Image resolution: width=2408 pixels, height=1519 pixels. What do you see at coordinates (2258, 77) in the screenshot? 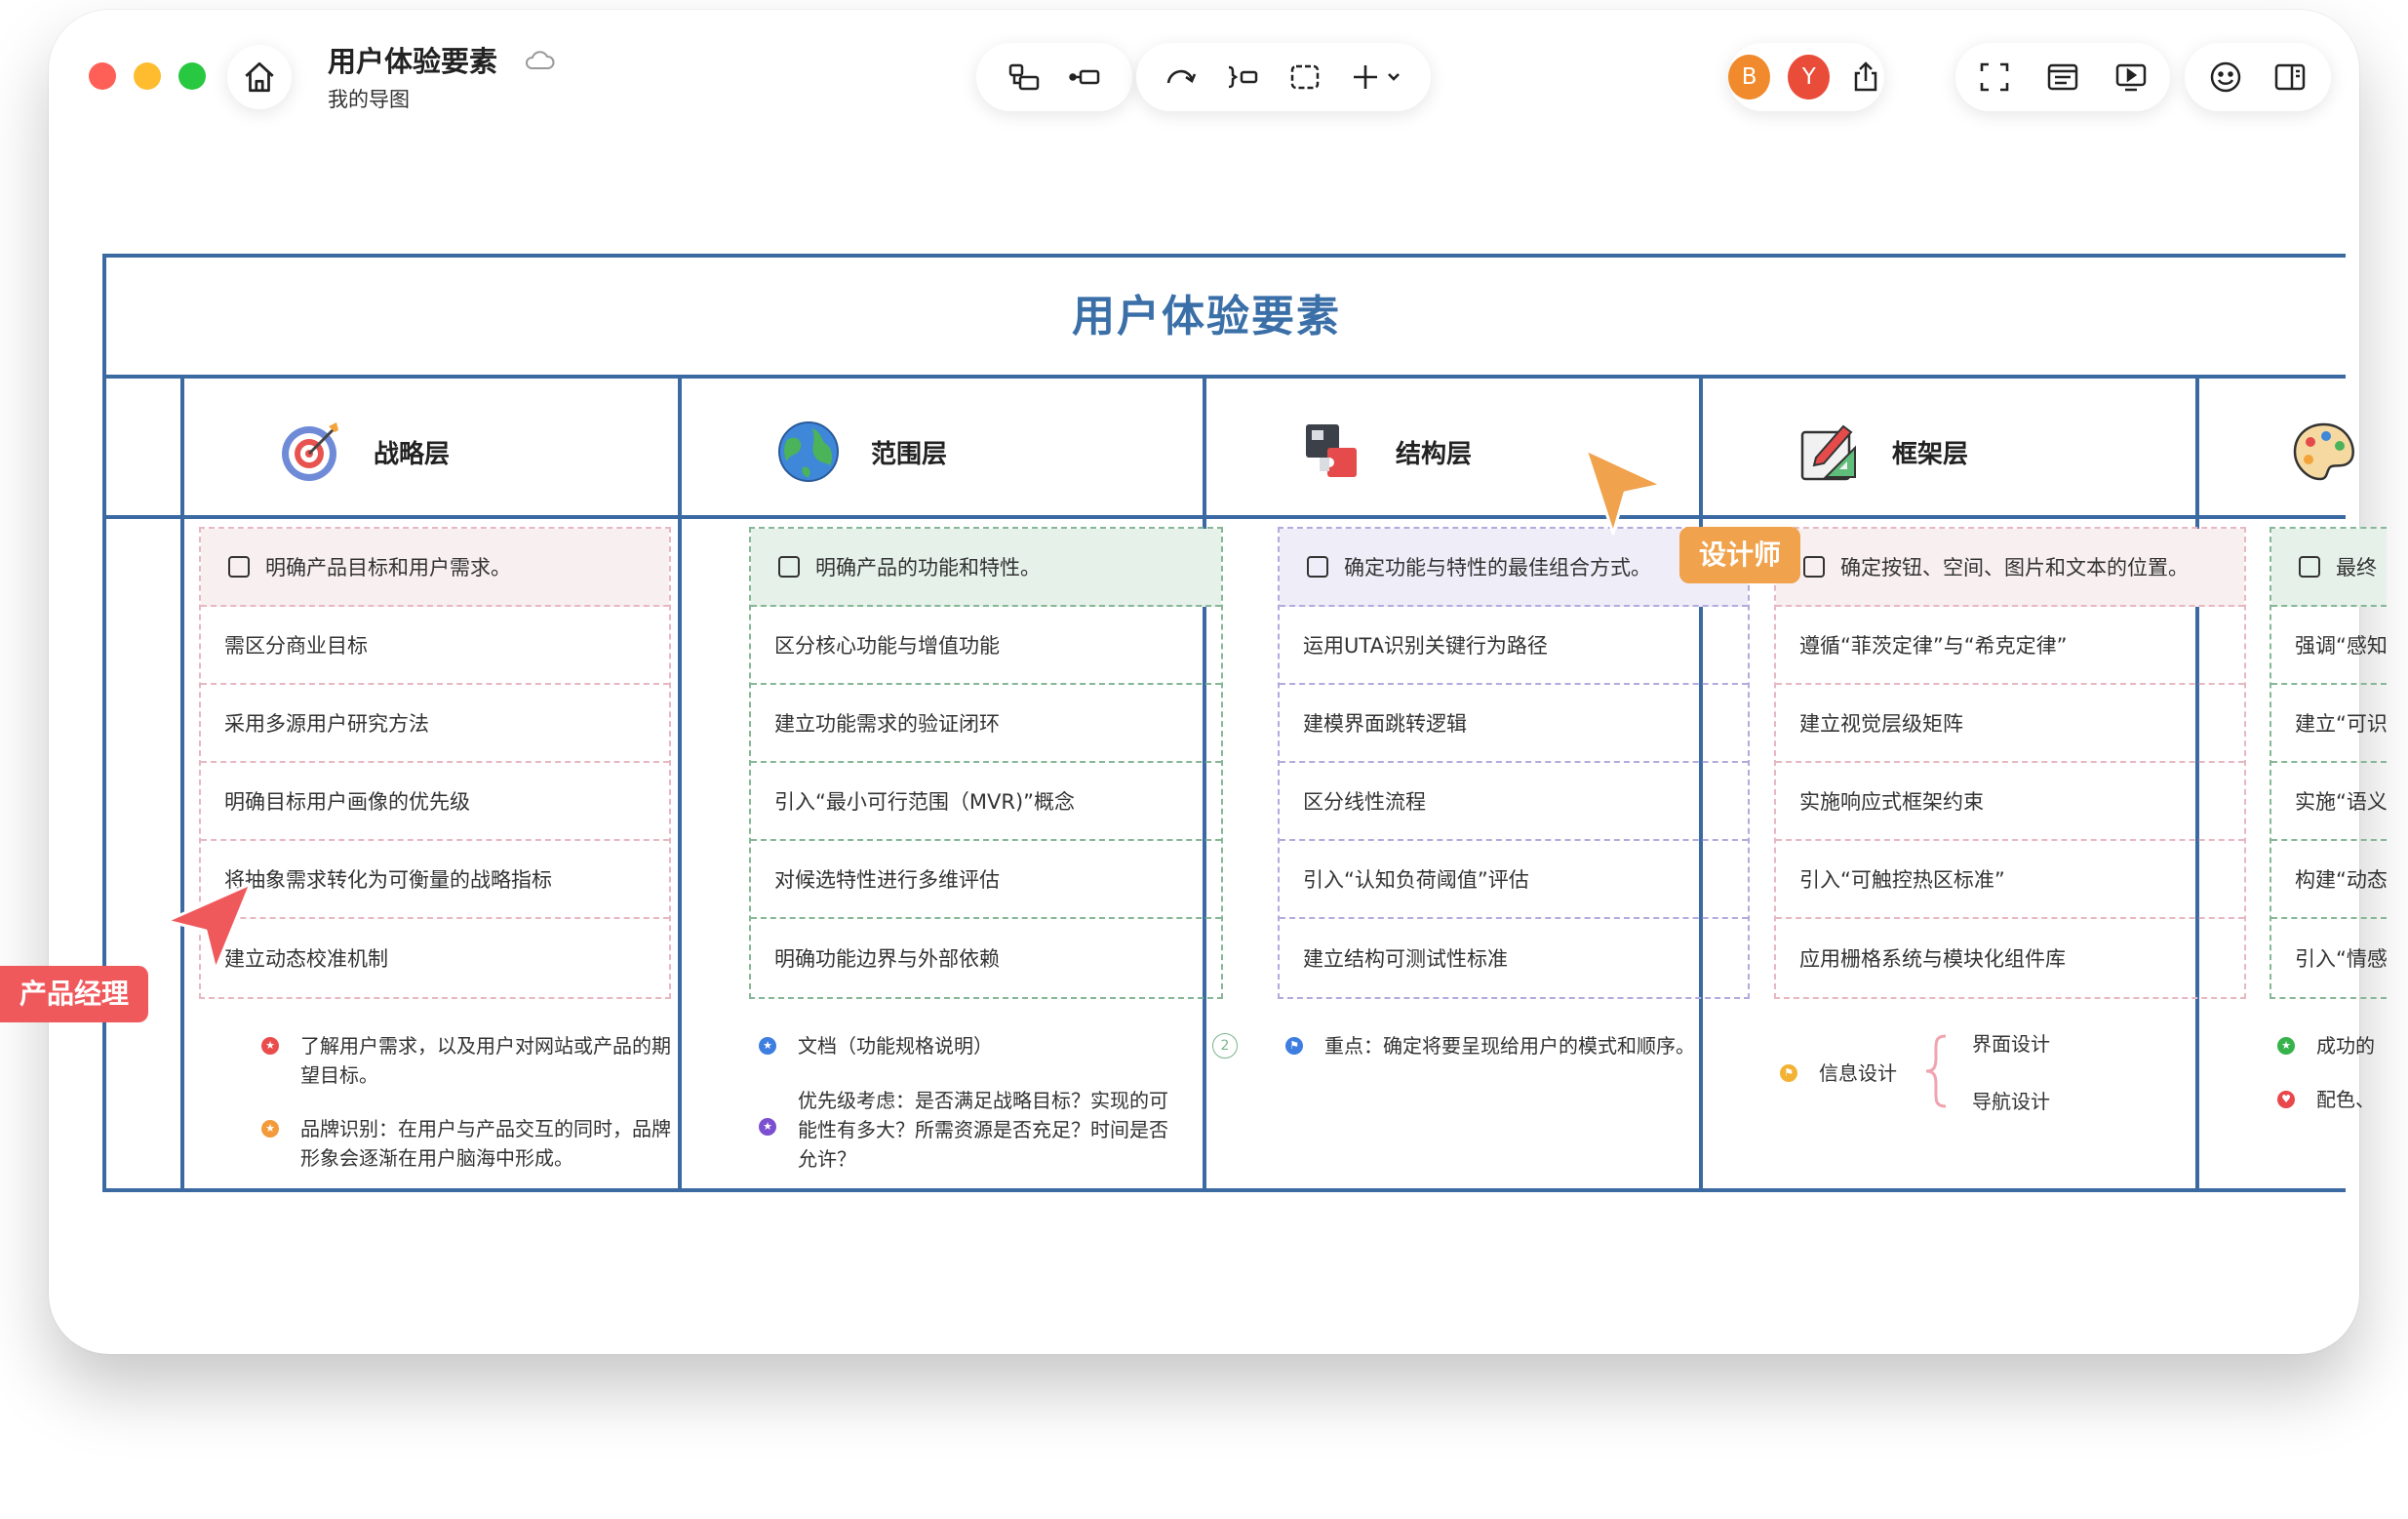
I see `panel-tools-group` at bounding box center [2258, 77].